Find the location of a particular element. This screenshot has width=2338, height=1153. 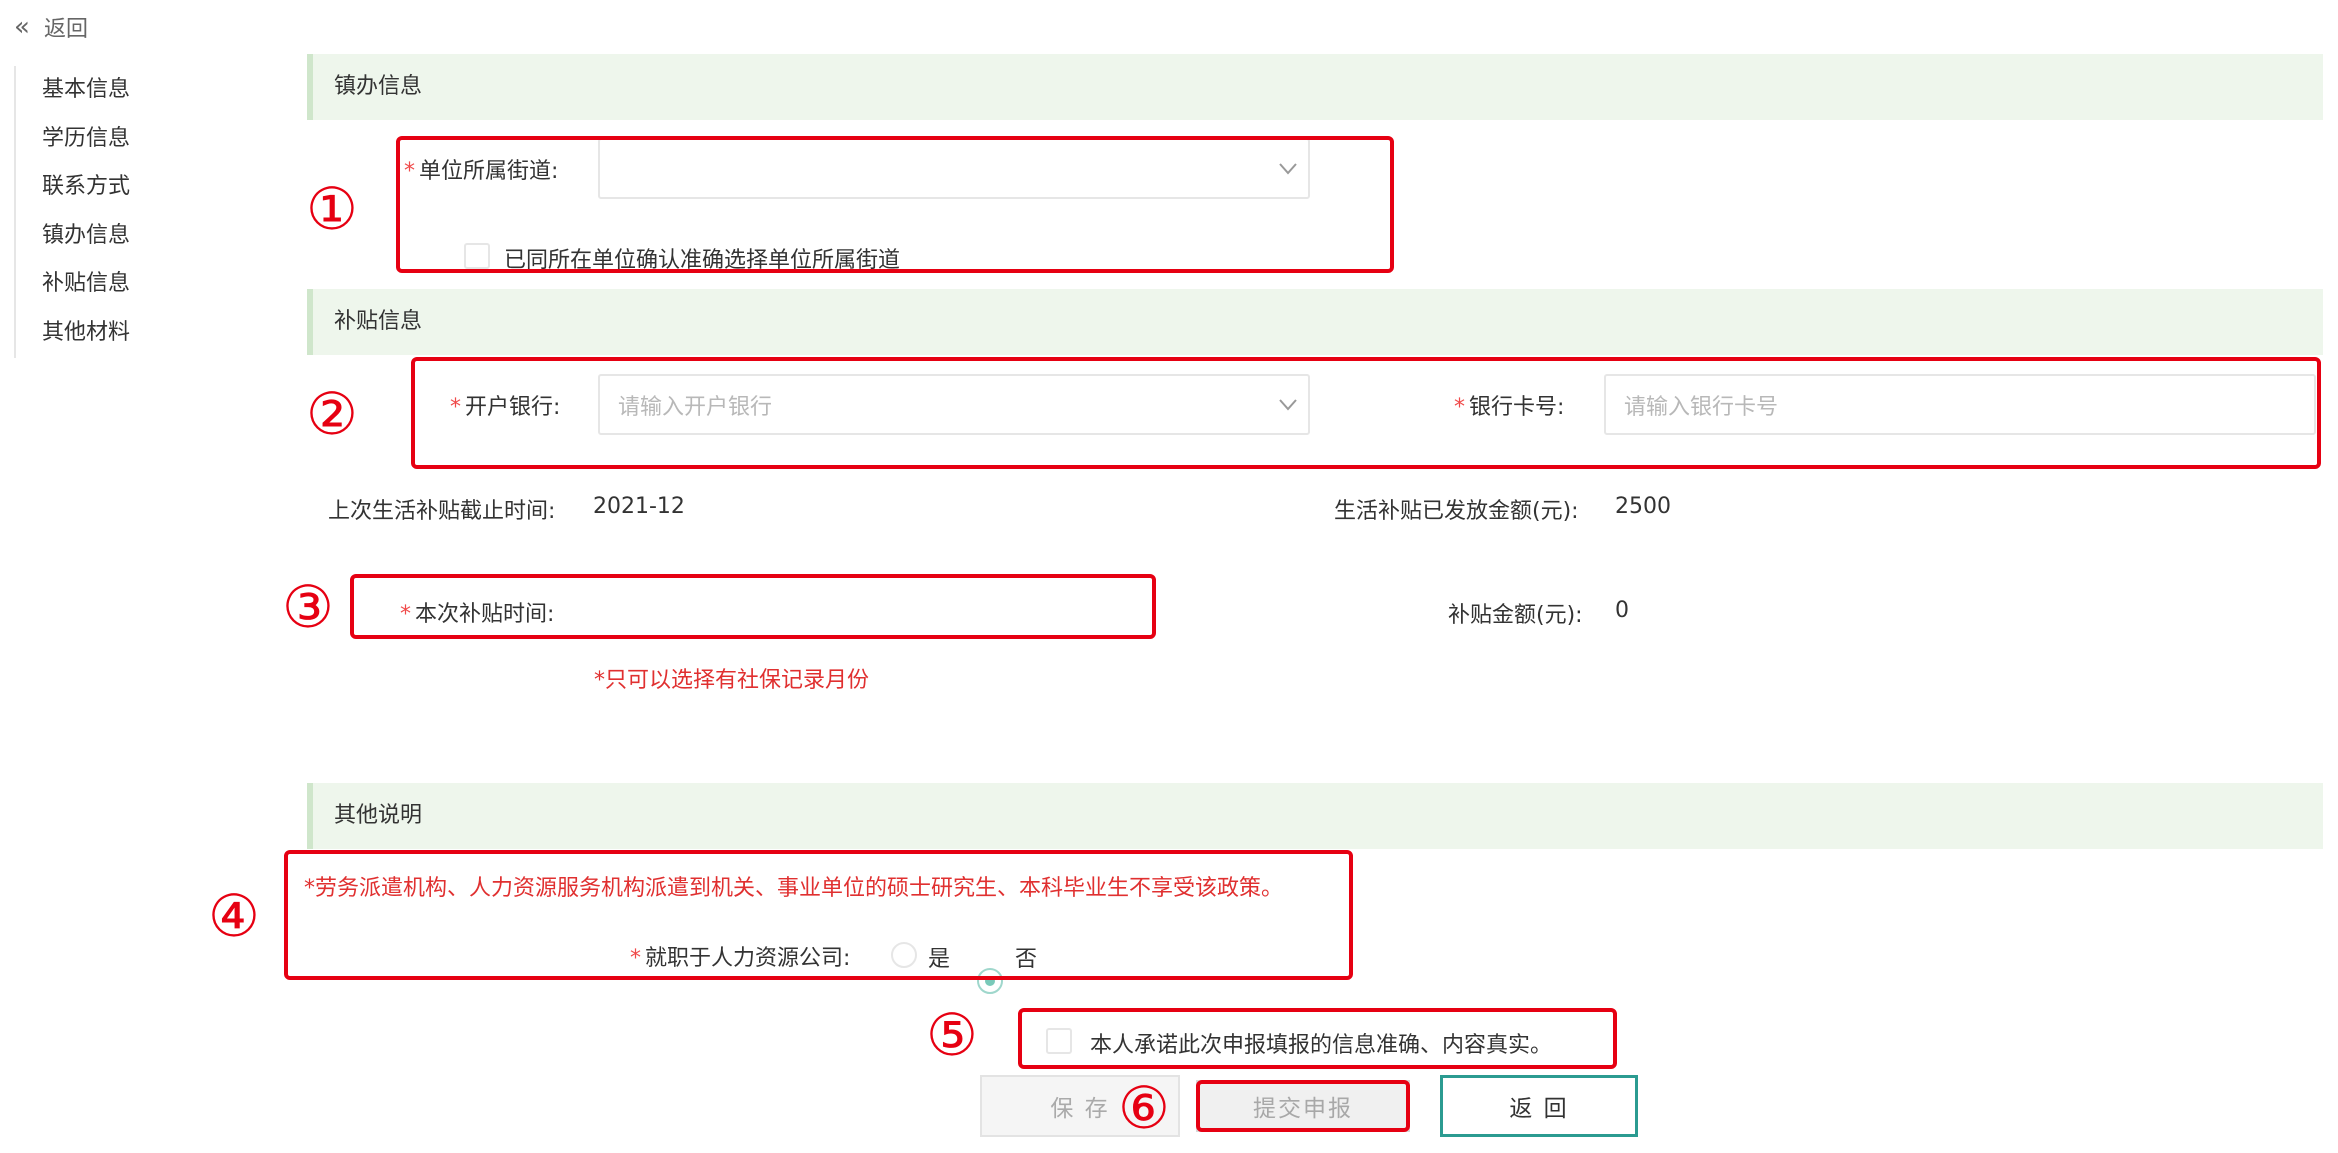

sidebar-nav: 基本信息 学历信息 联系方式 镇办信息 补贴信息 其他材料 is located at coordinates (95, 212).